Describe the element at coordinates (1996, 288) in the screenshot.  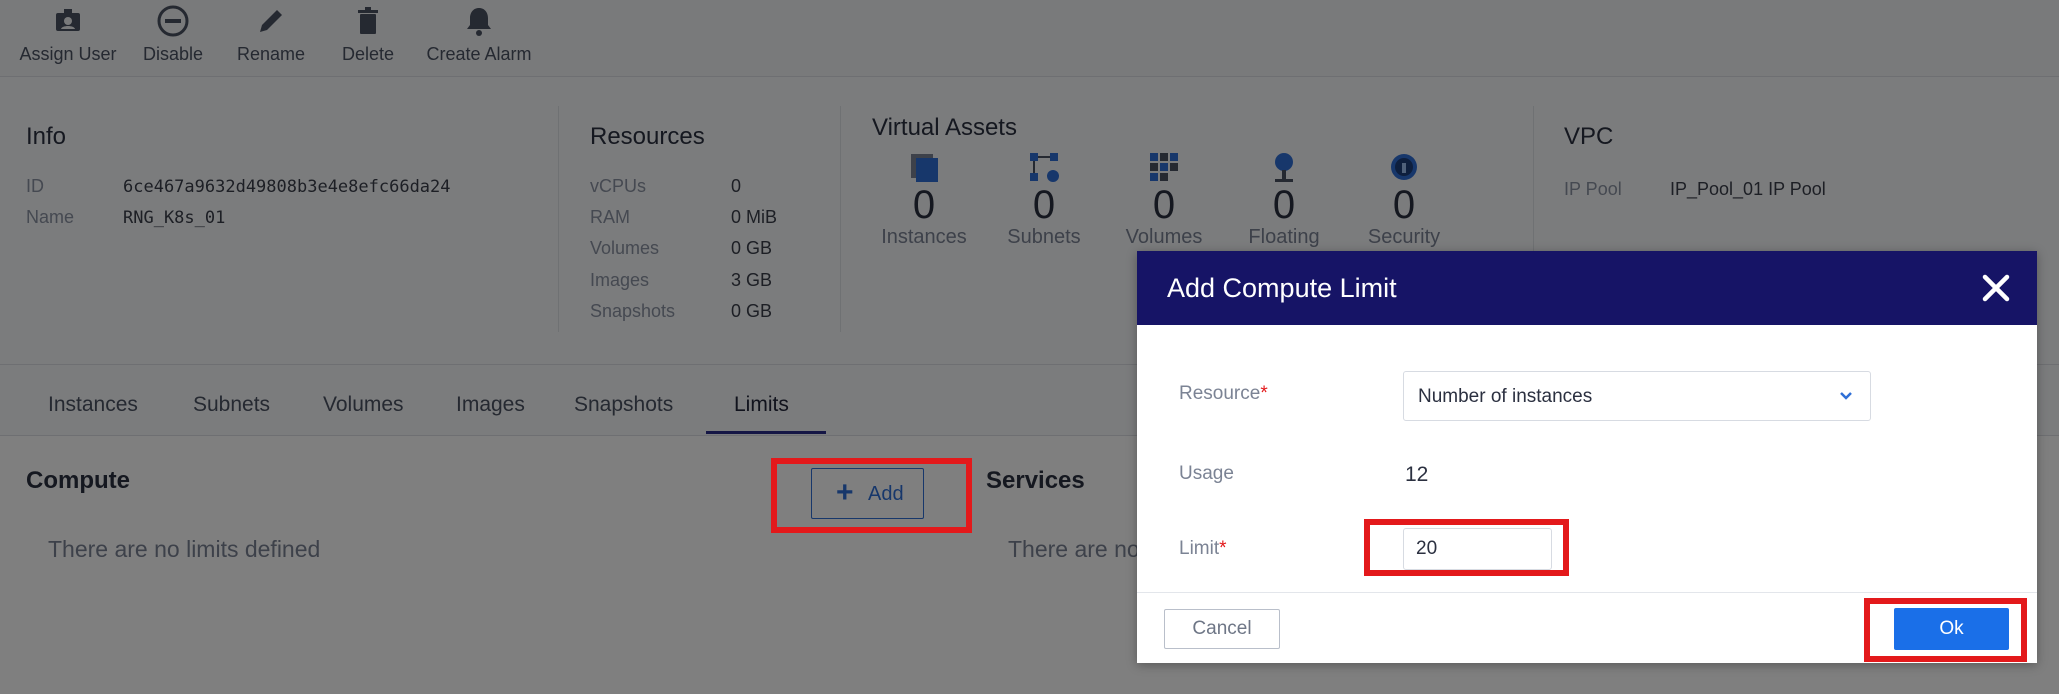
I see `close-icon` at that location.